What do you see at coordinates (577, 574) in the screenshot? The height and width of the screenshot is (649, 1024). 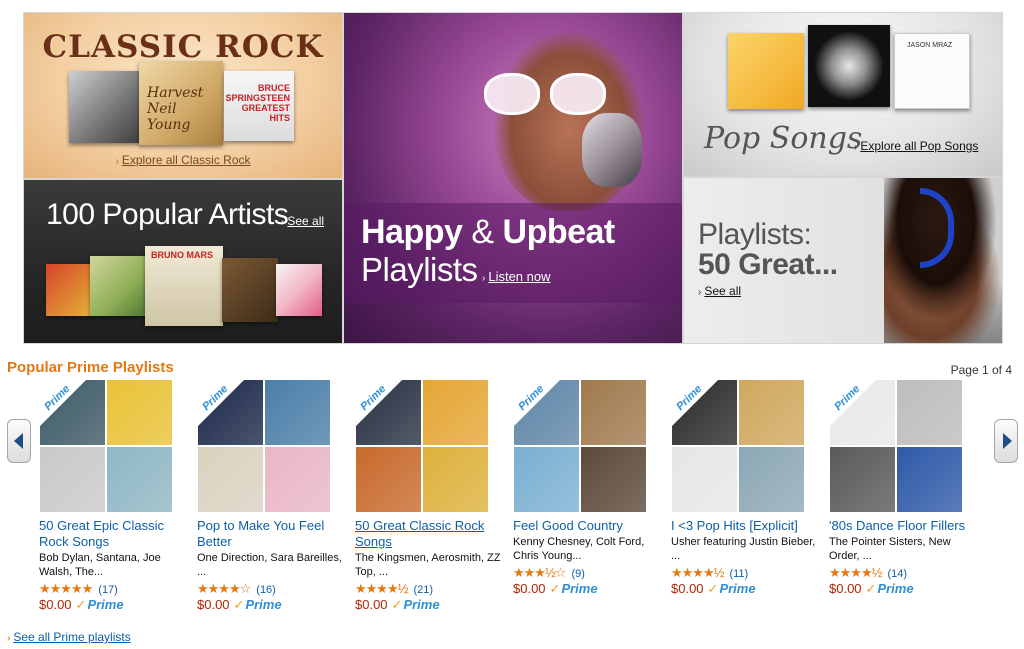 I see `review-count-link: (9)` at bounding box center [577, 574].